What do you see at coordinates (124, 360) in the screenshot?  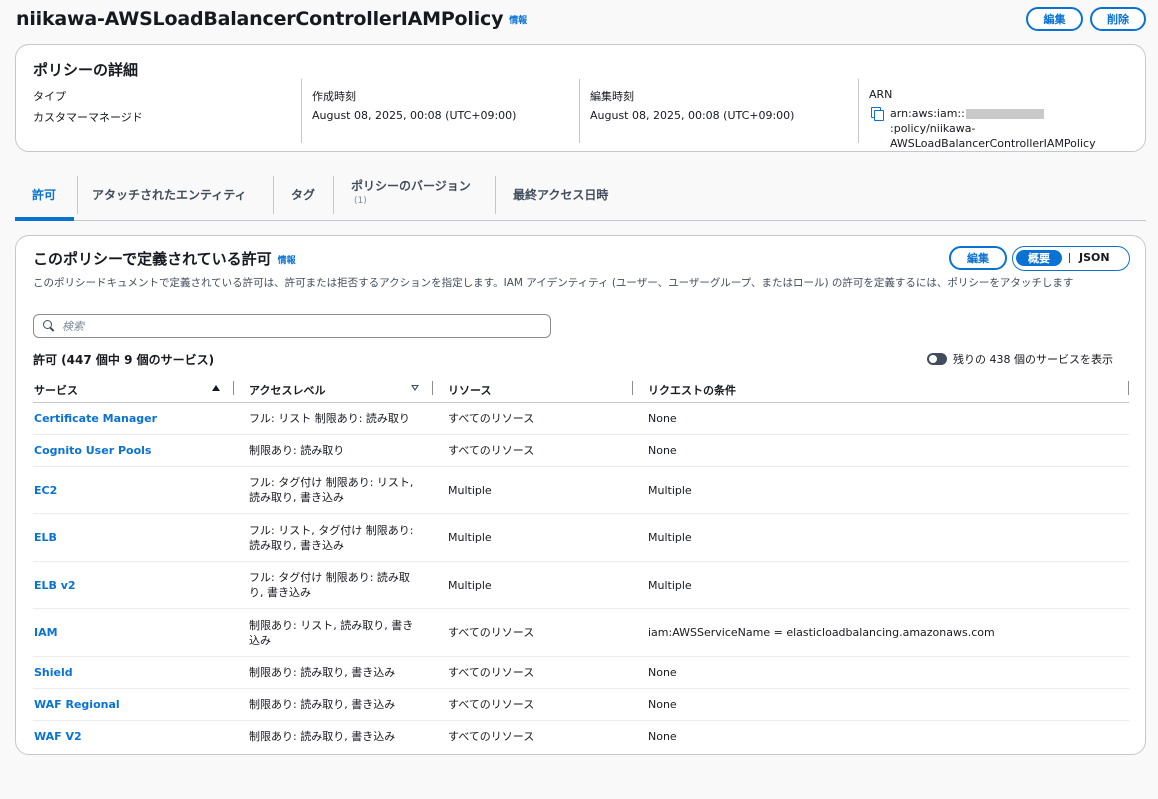 I see `permissions-count: 許可 (447 個中 9 個のサービス)` at bounding box center [124, 360].